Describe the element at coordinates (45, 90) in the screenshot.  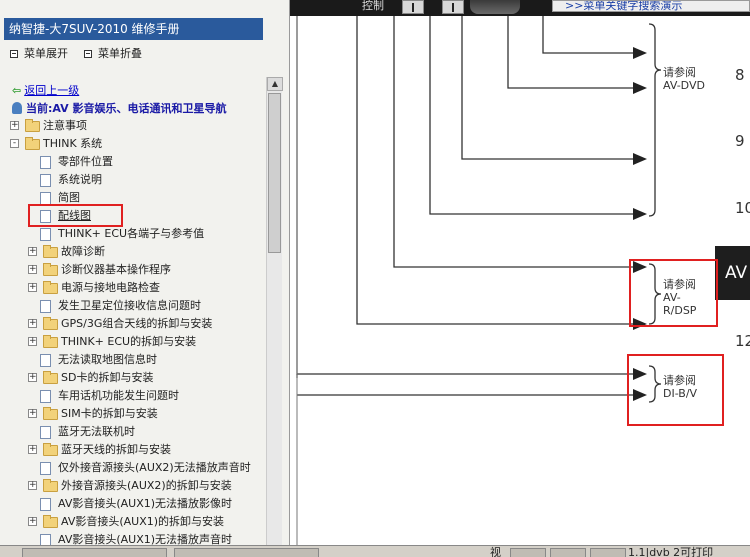
I see `back-link: ⇦ 返回上一级` at that location.